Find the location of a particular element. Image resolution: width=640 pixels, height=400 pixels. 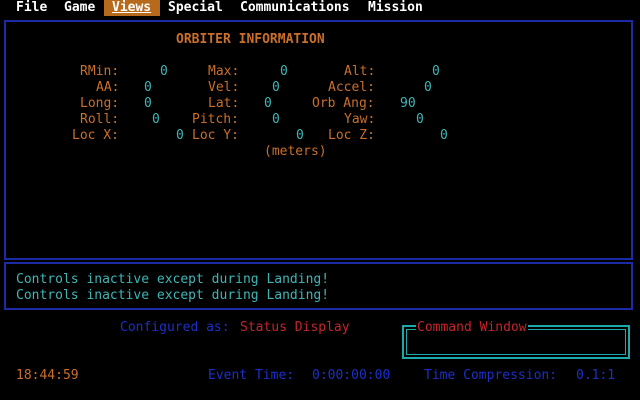

lat-value: 0 is located at coordinates (268, 103).